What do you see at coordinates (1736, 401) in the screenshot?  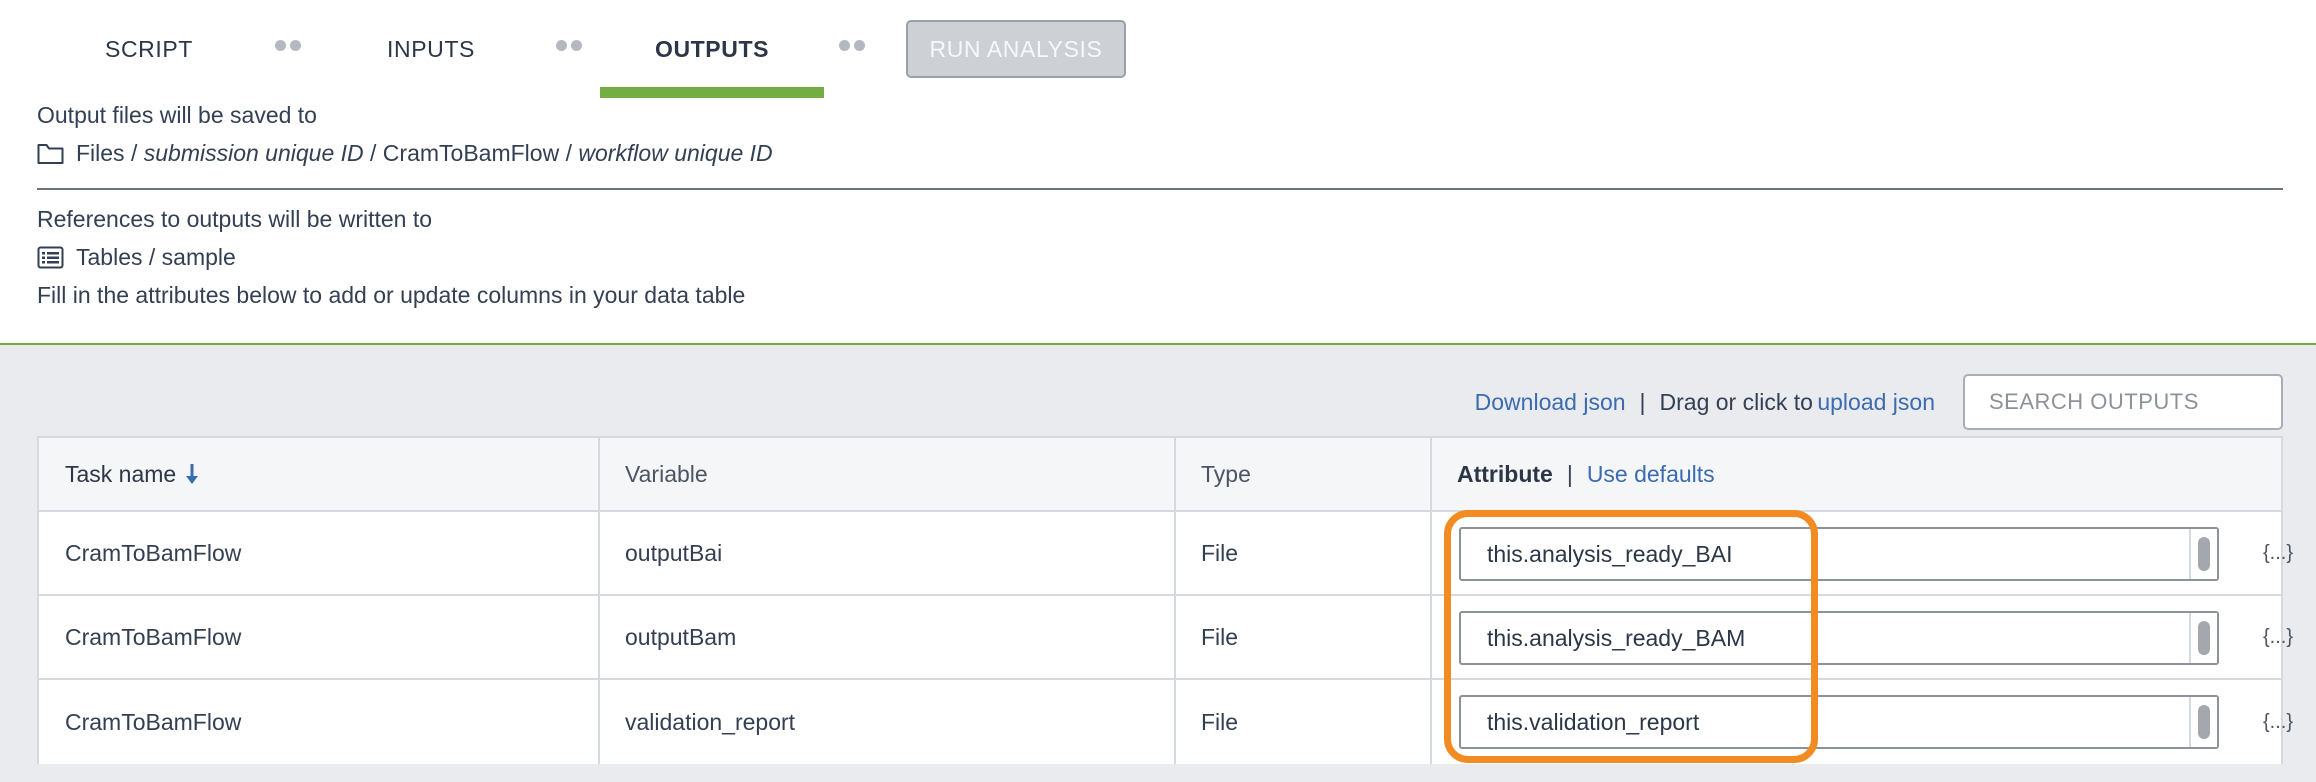 I see `drag-upload-text: Drag or click to` at bounding box center [1736, 401].